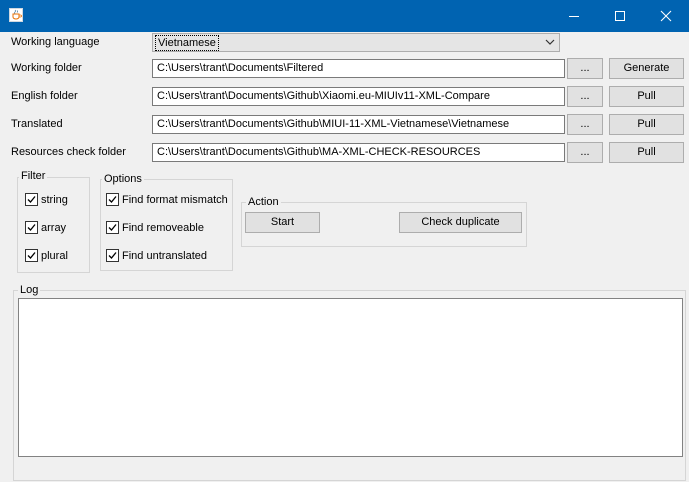 This screenshot has height=482, width=689. I want to click on close-button, so click(666, 16).